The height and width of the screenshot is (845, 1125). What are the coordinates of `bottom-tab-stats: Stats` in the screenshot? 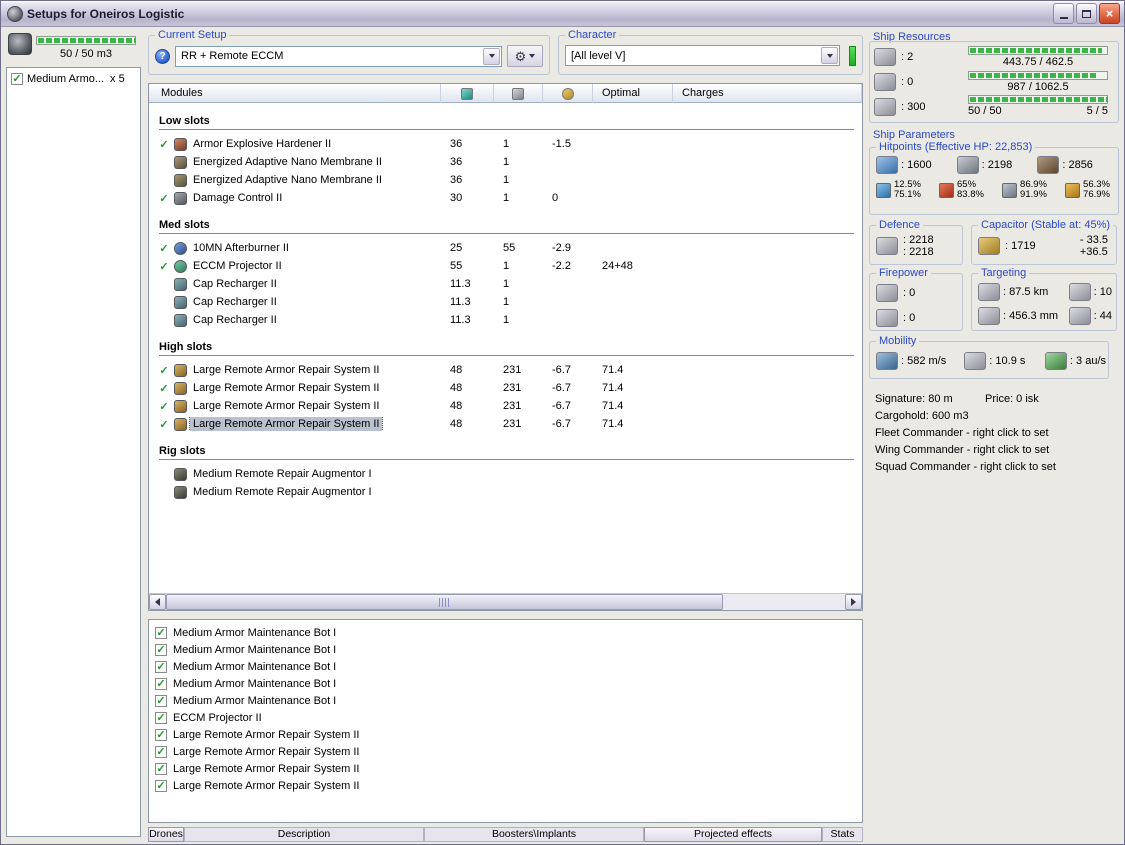 It's located at (842, 834).